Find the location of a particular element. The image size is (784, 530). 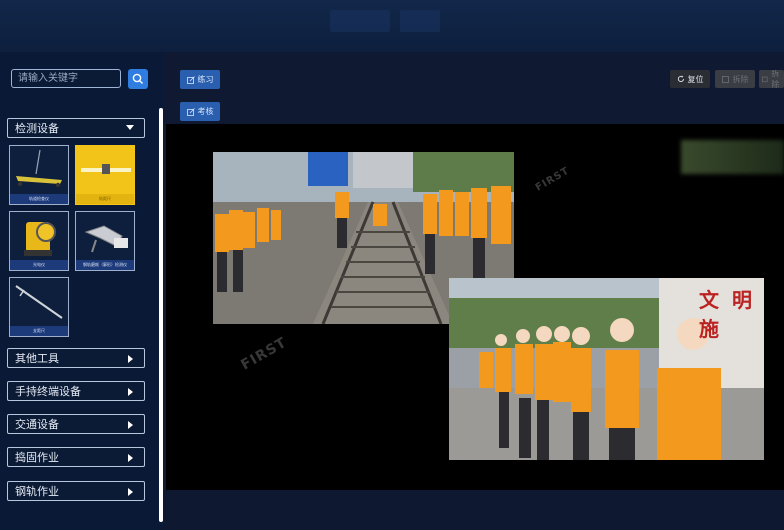

disabled-action-label-2: 拆除 is located at coordinates (775, 79).